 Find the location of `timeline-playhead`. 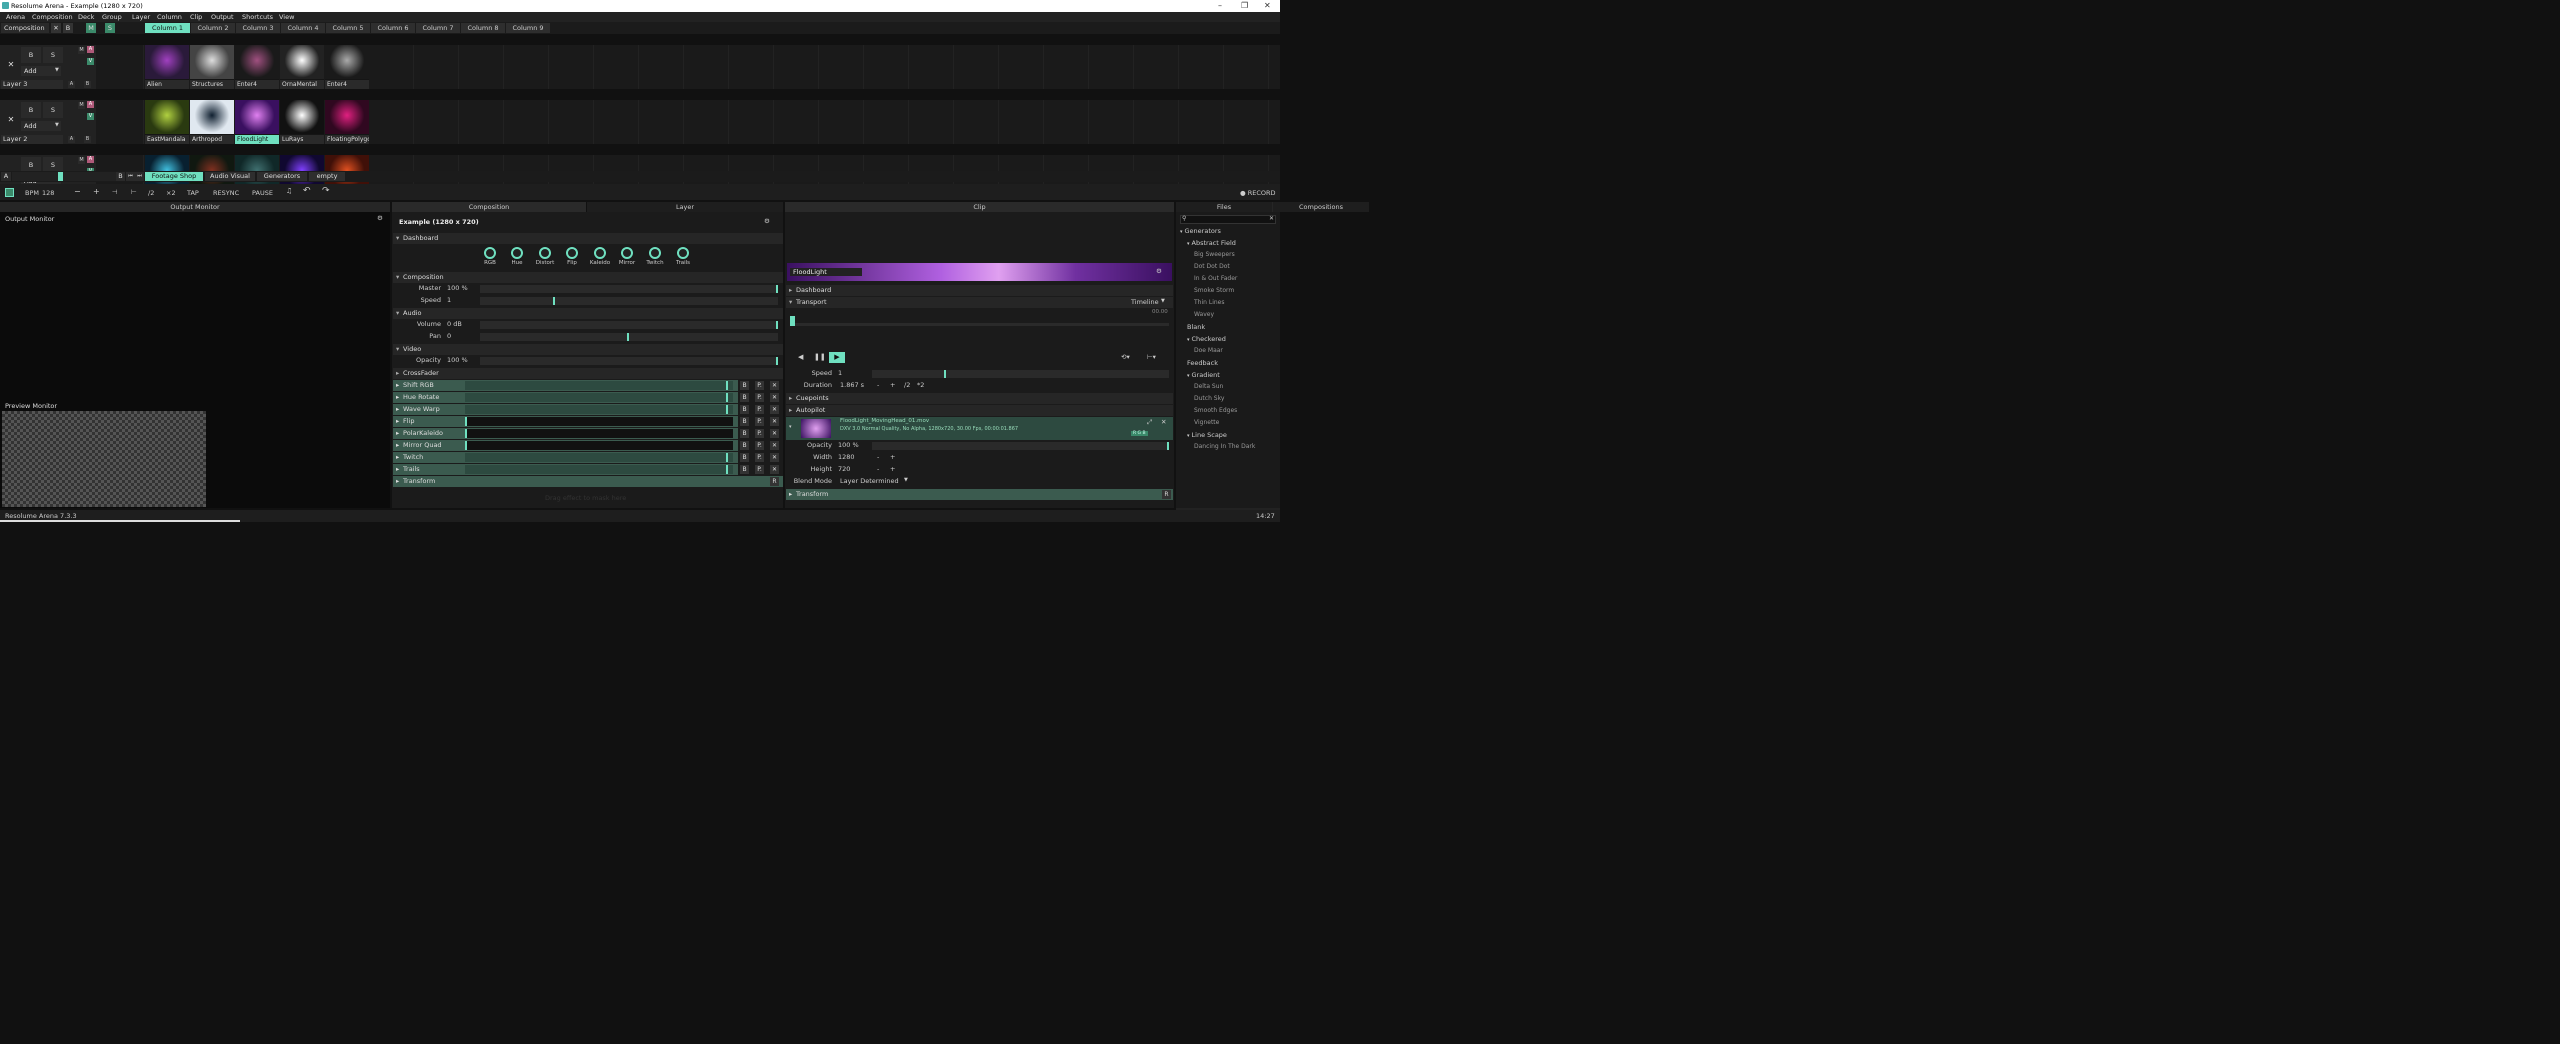

timeline-playhead is located at coordinates (792, 321).